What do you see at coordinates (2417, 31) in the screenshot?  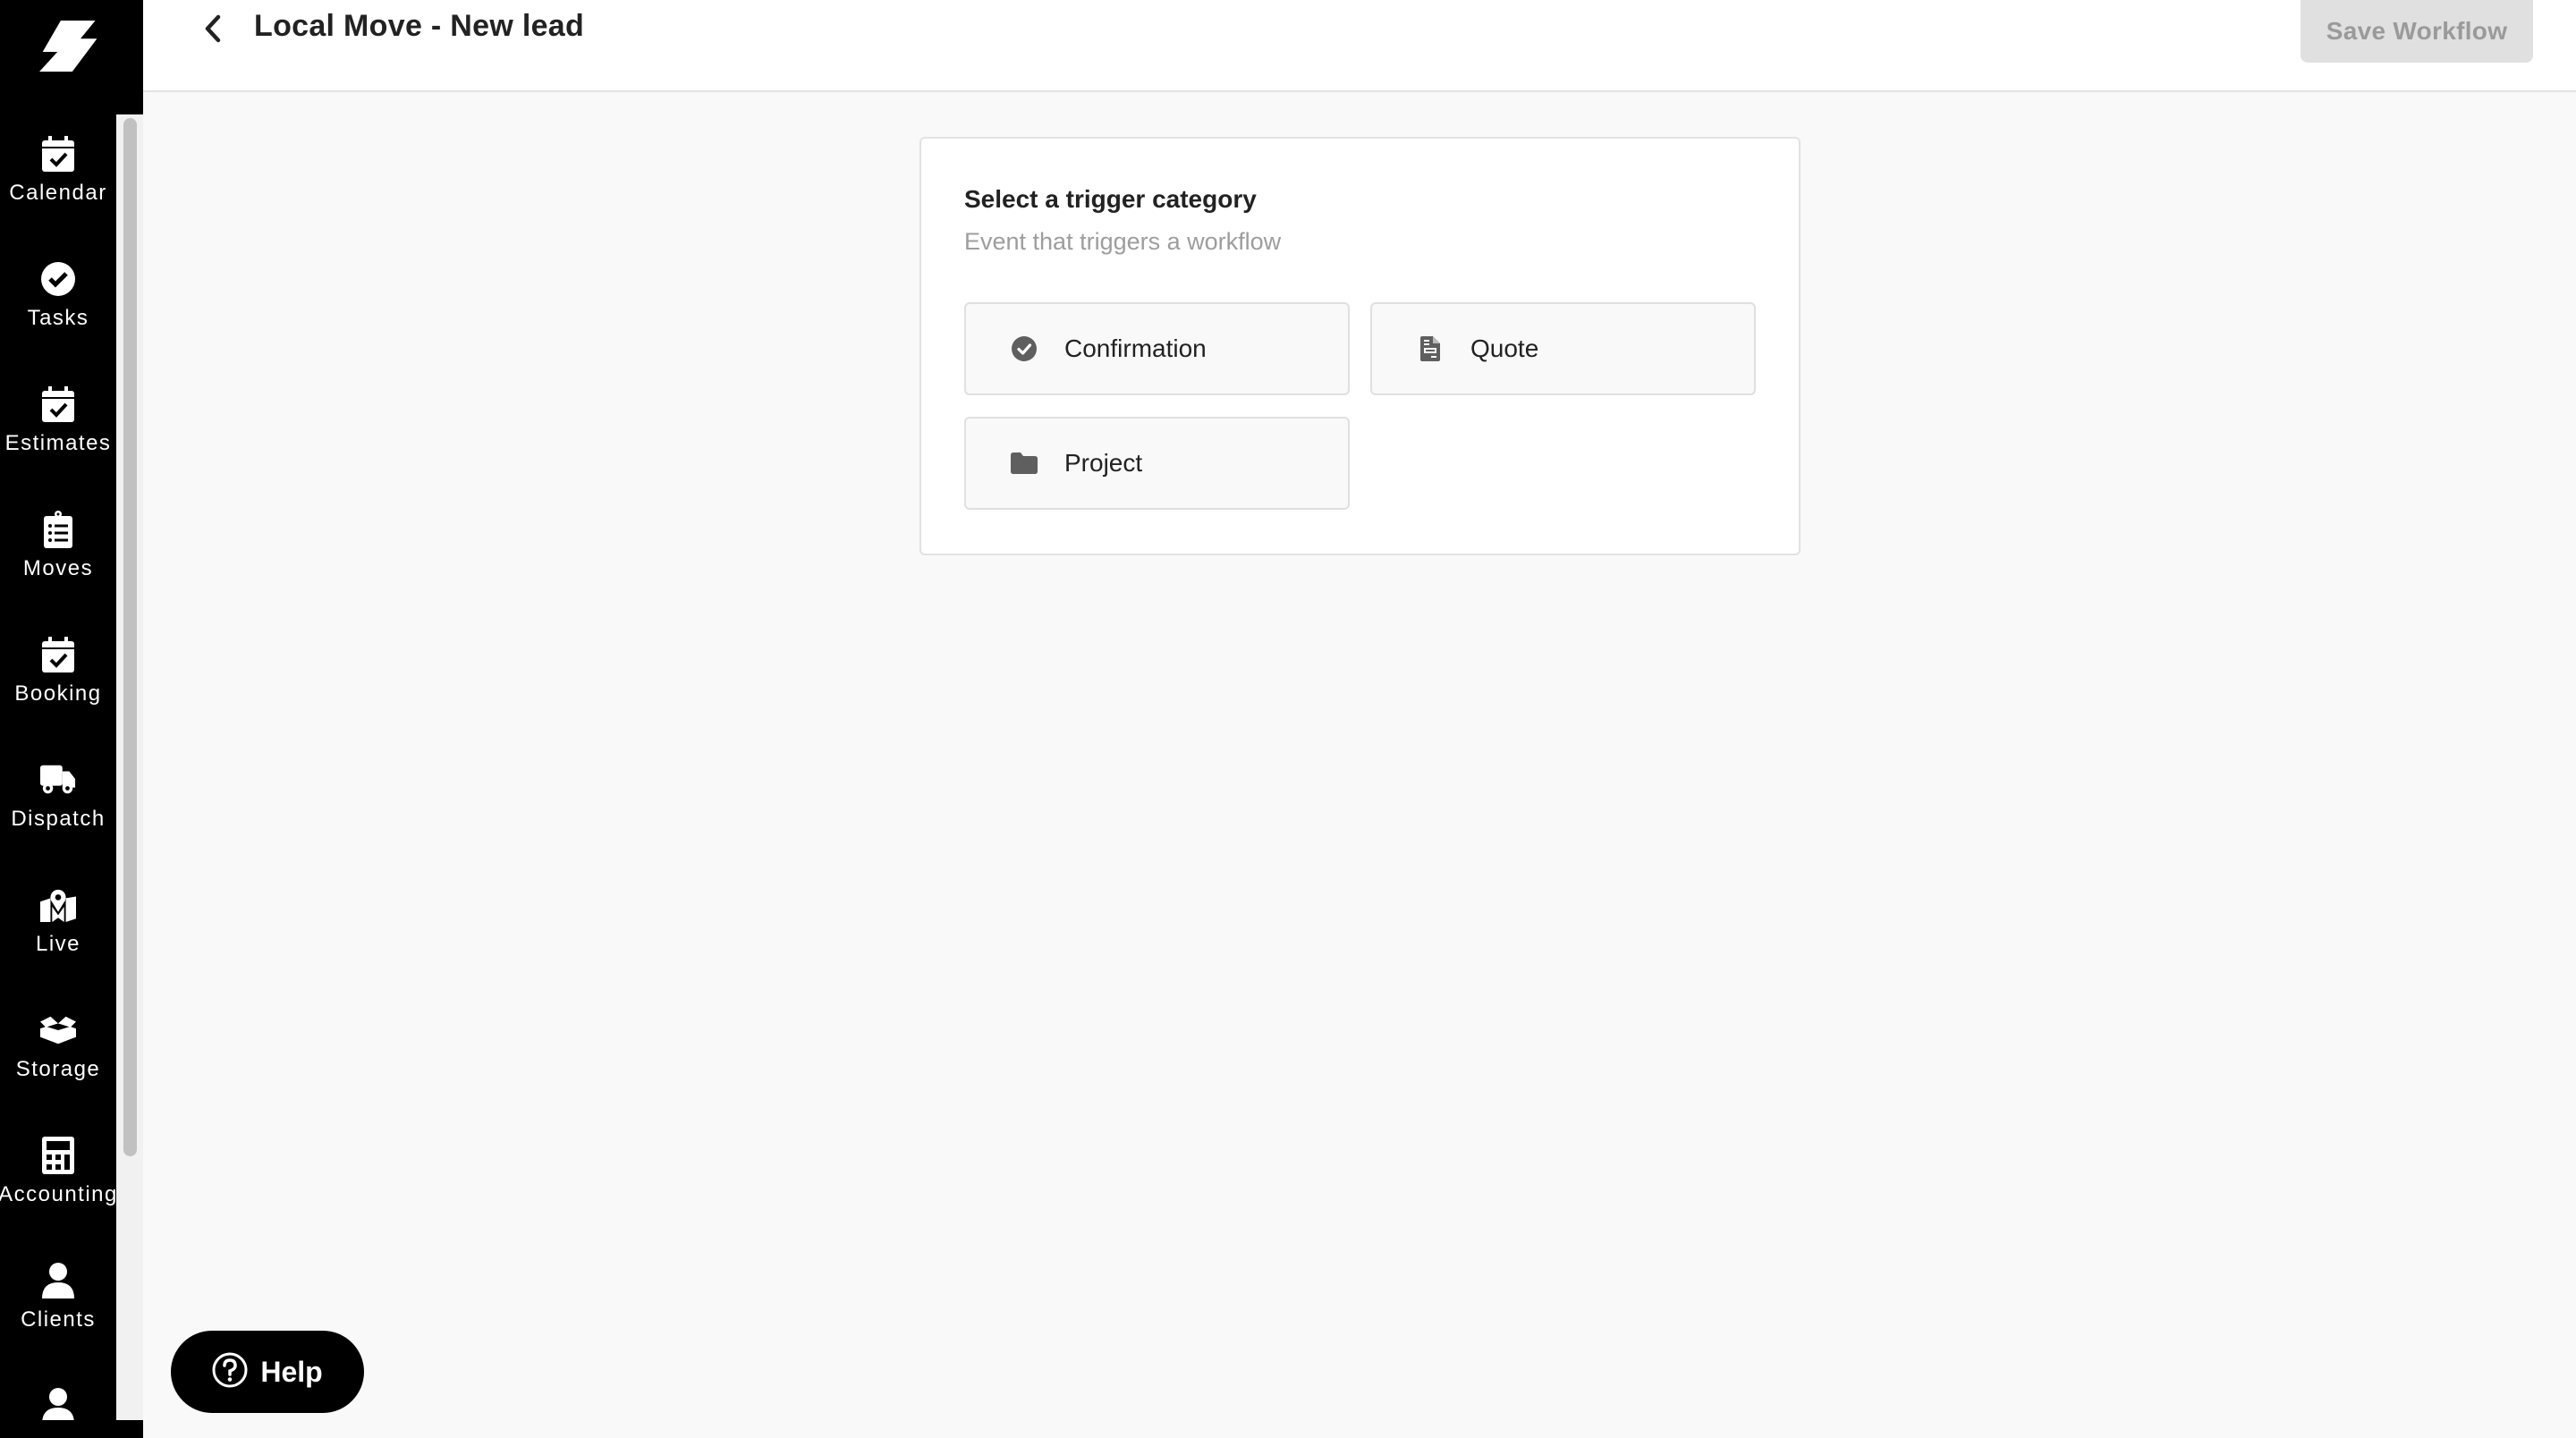 I see `save-workflow-button: Save Workflow` at bounding box center [2417, 31].